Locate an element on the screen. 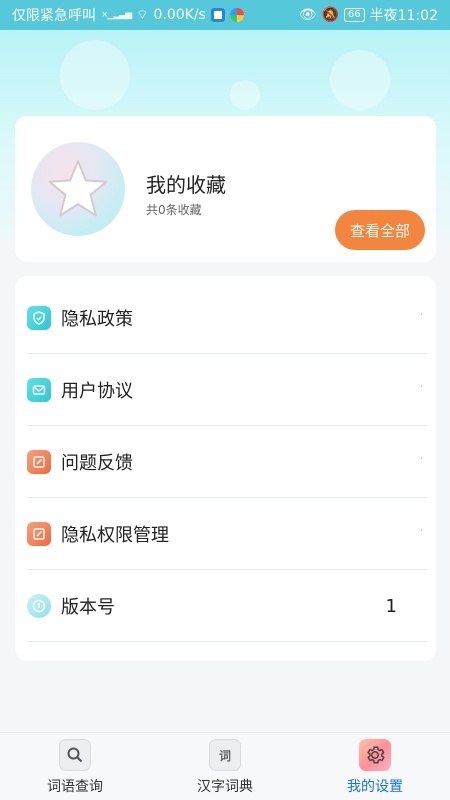  status-bar: 仅限紧急呼叫 ×▁▂▃▅ ⌔ 0.00K/s 👁 🔕 66 半夜11:02 is located at coordinates (225, 15).